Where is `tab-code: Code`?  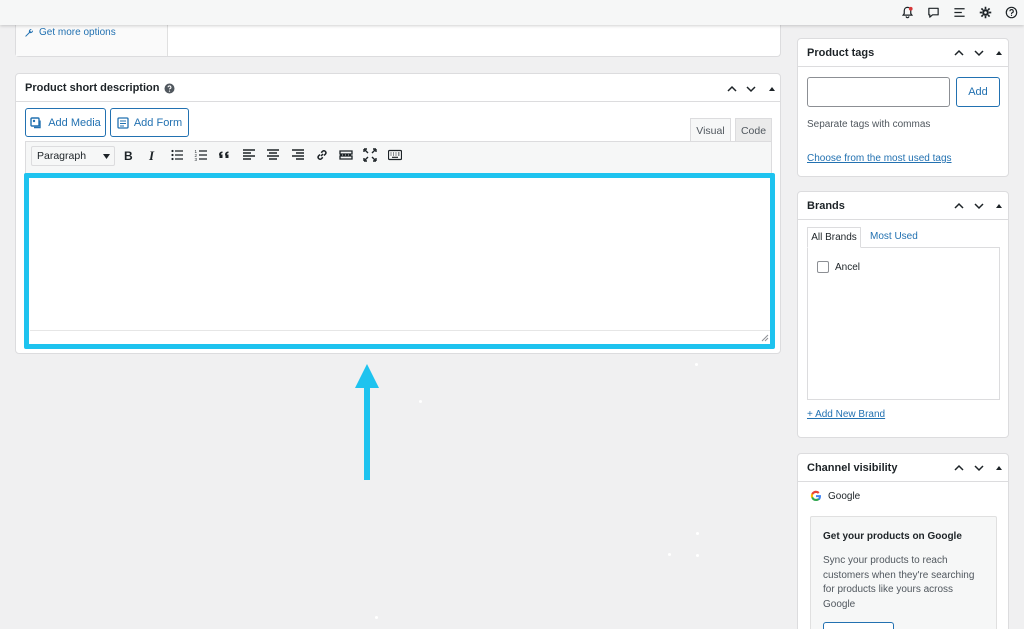 tab-code: Code is located at coordinates (753, 130).